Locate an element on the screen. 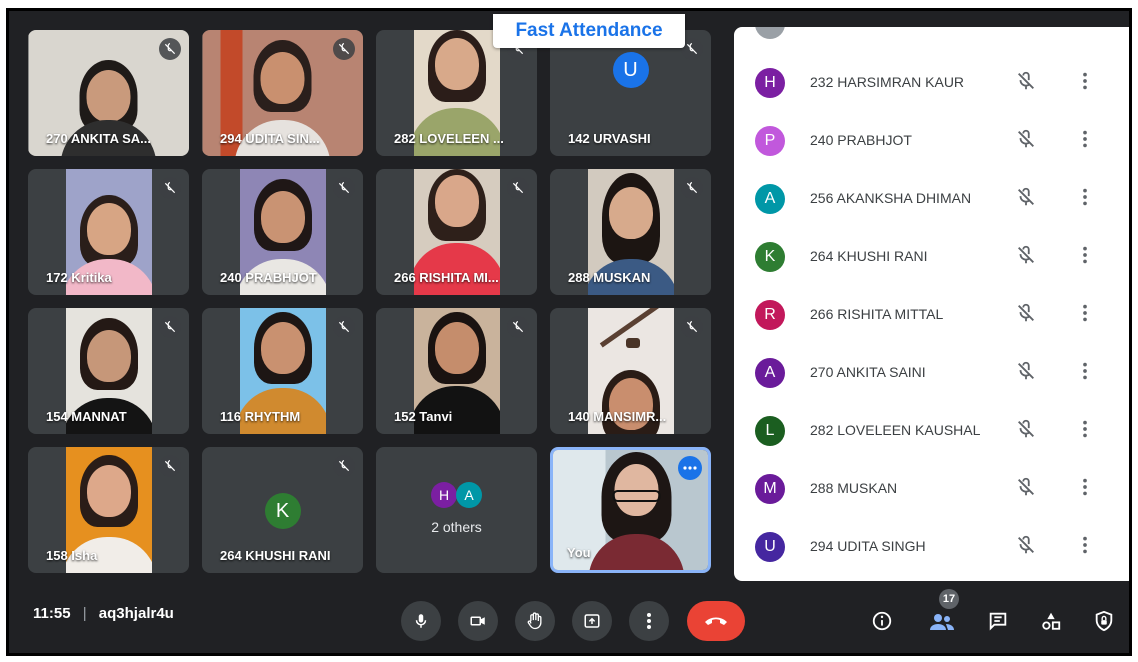  participant-avatar-partial is located at coordinates (770, 33).